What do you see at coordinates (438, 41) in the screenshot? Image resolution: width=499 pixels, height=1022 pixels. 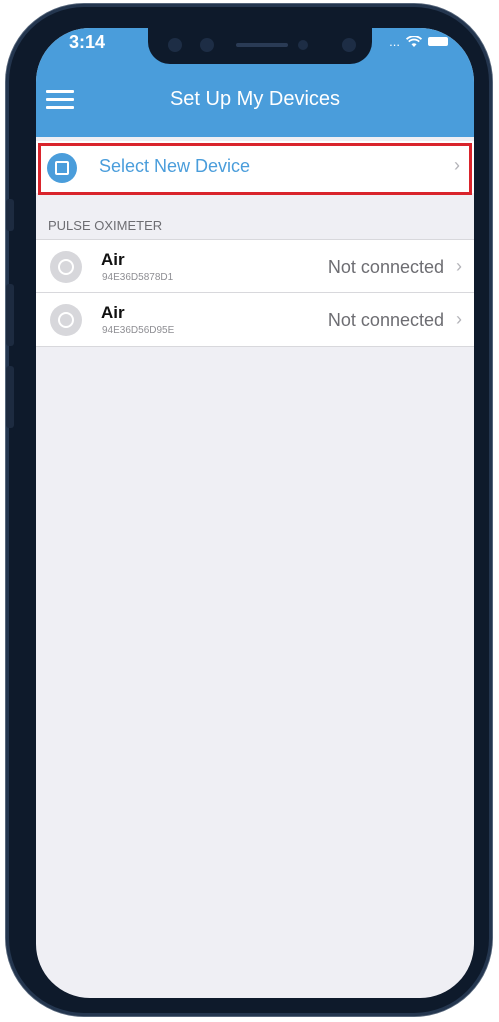 I see `battery-icon` at bounding box center [438, 41].